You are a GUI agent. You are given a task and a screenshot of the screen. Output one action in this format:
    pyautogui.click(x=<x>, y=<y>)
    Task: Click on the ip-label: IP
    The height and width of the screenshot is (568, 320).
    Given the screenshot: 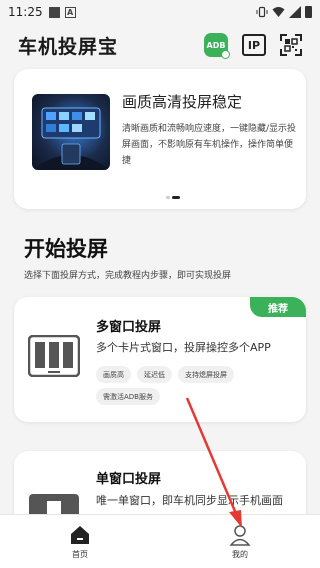 What is the action you would take?
    pyautogui.click(x=254, y=45)
    